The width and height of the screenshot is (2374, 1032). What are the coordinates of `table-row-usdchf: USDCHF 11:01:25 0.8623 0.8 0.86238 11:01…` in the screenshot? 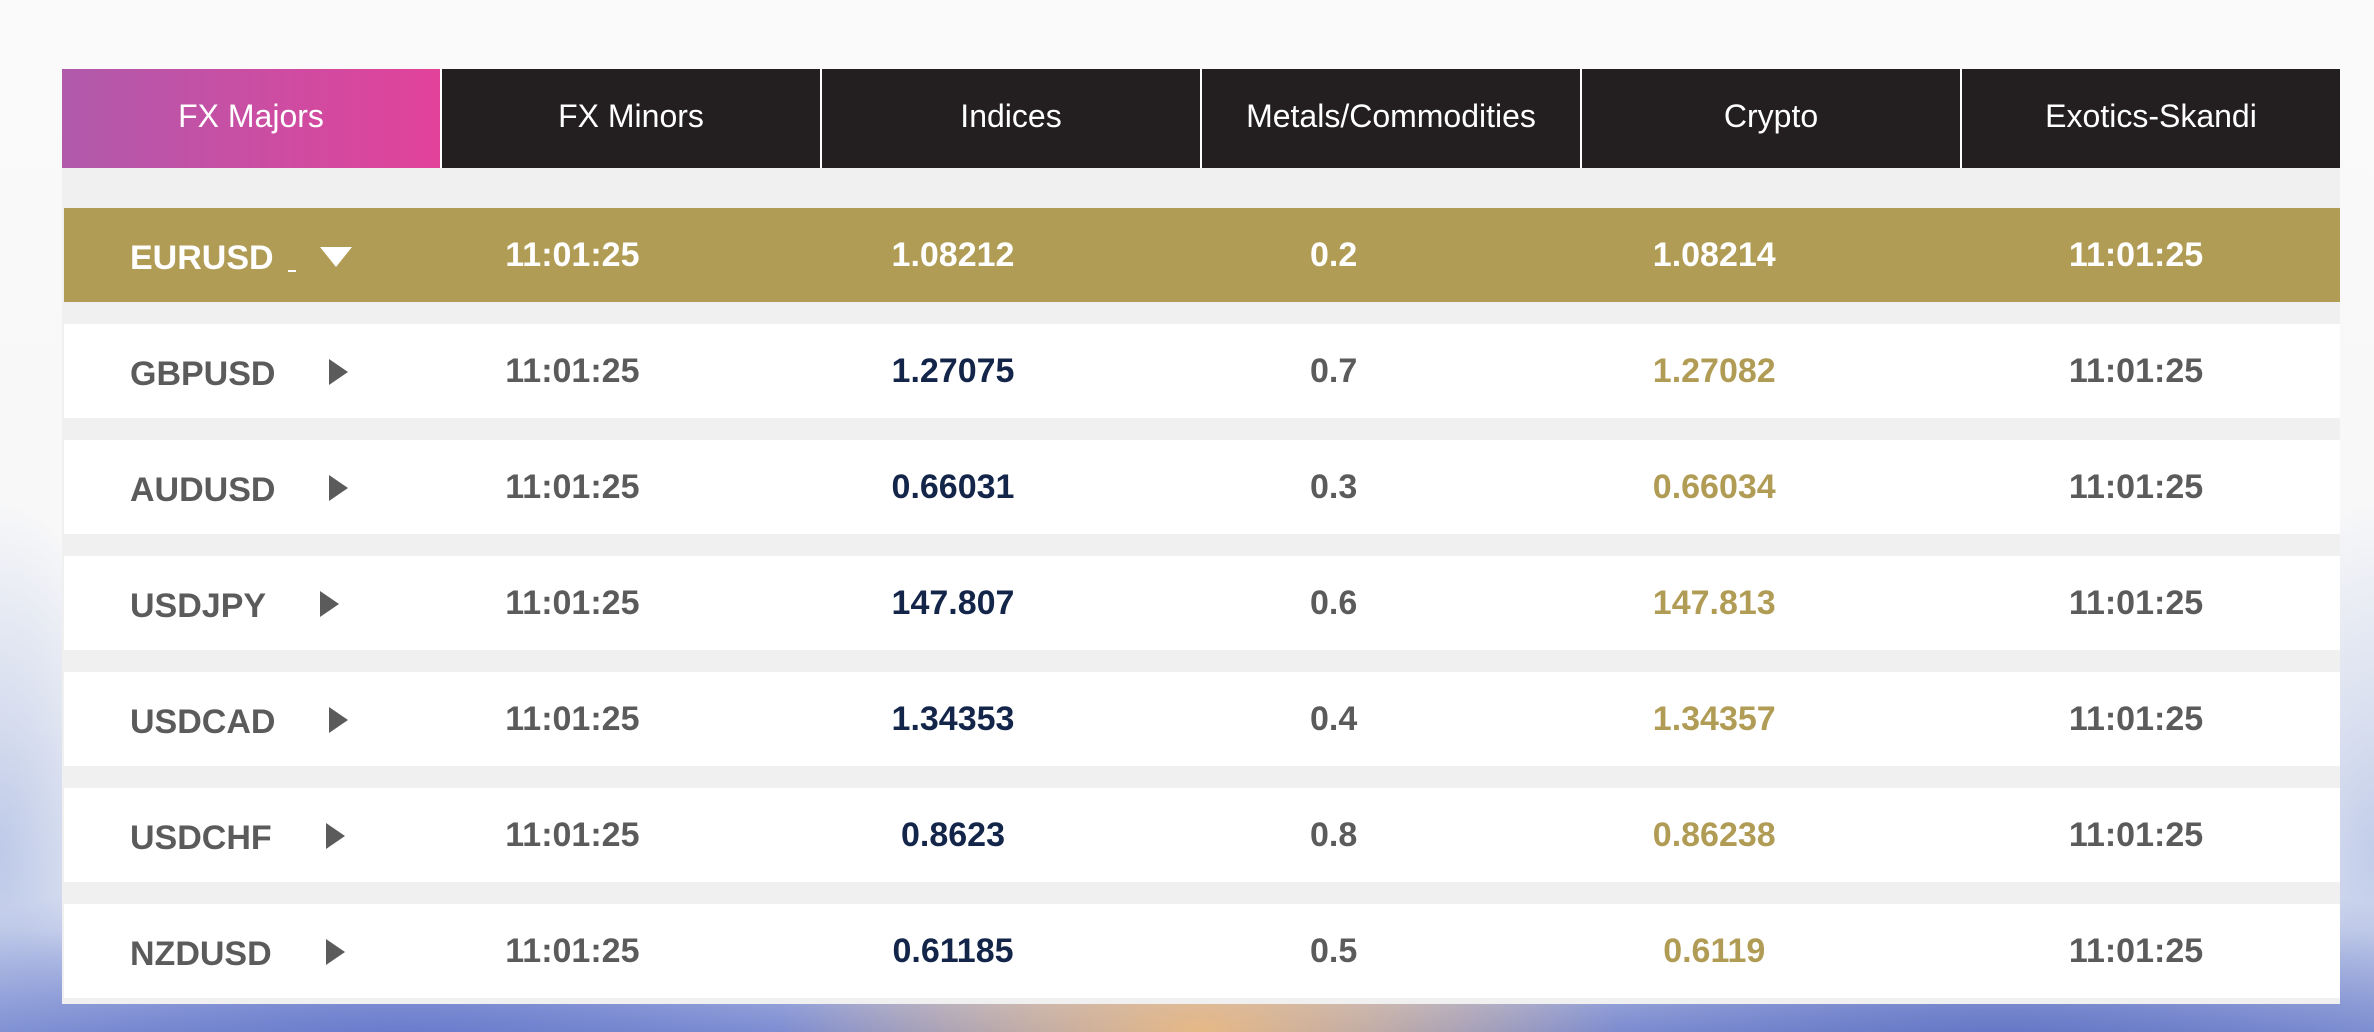 It's located at (1202, 835).